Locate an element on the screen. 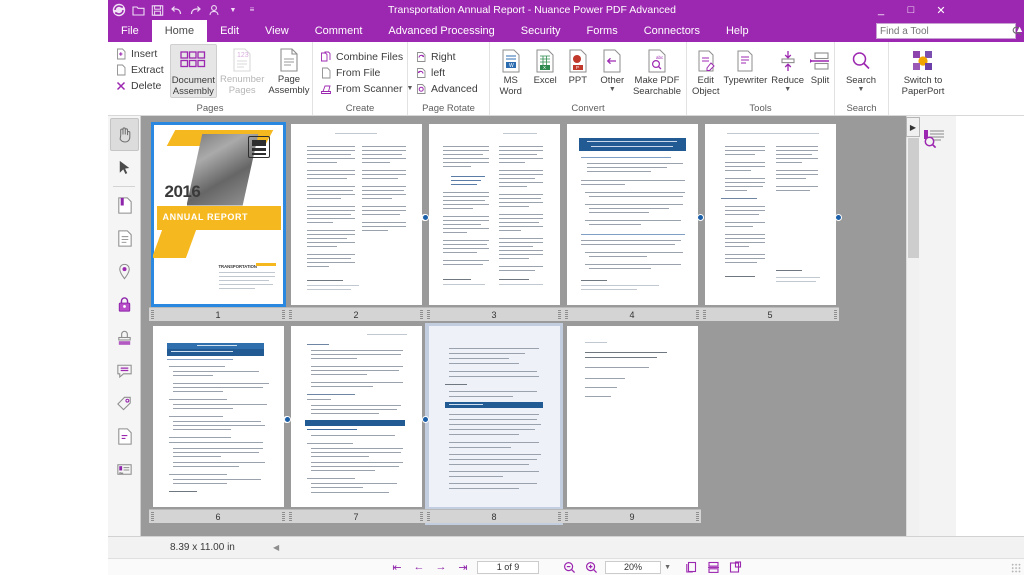 The width and height of the screenshot is (1024, 575). tab-home: Home is located at coordinates (179, 31).